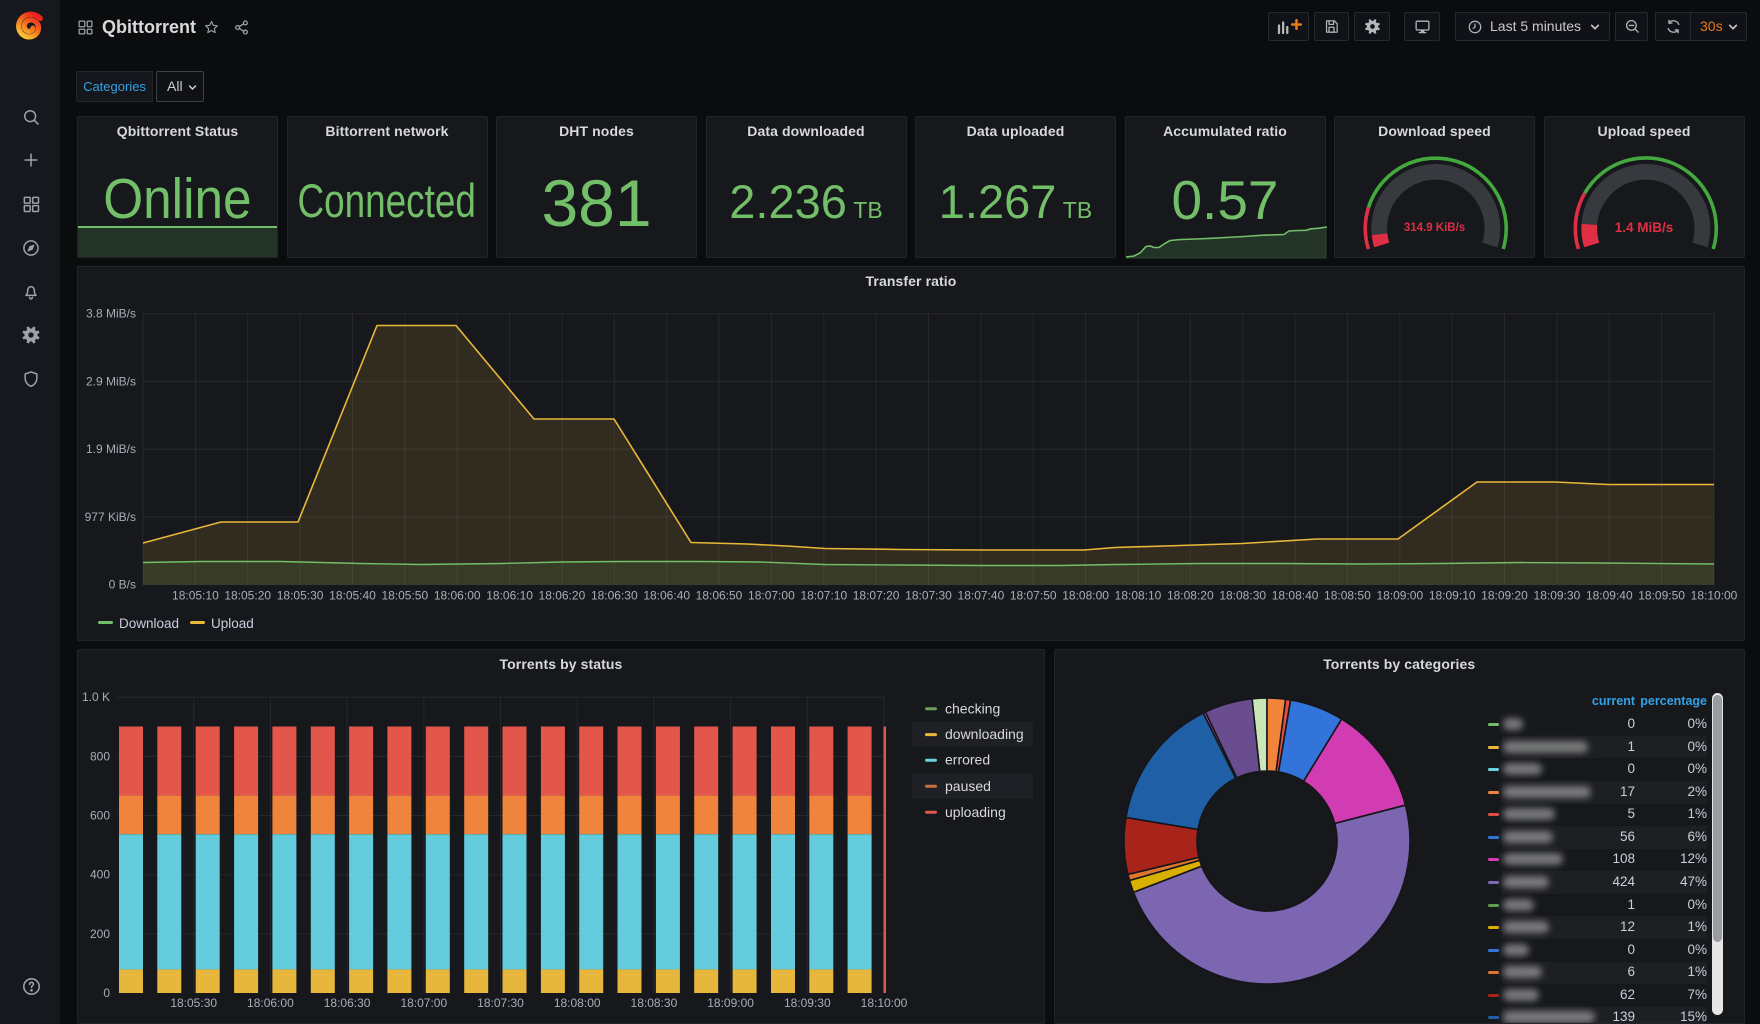  Describe the element at coordinates (975, 812) in the screenshot. I see `svg-text: uploading` at that location.